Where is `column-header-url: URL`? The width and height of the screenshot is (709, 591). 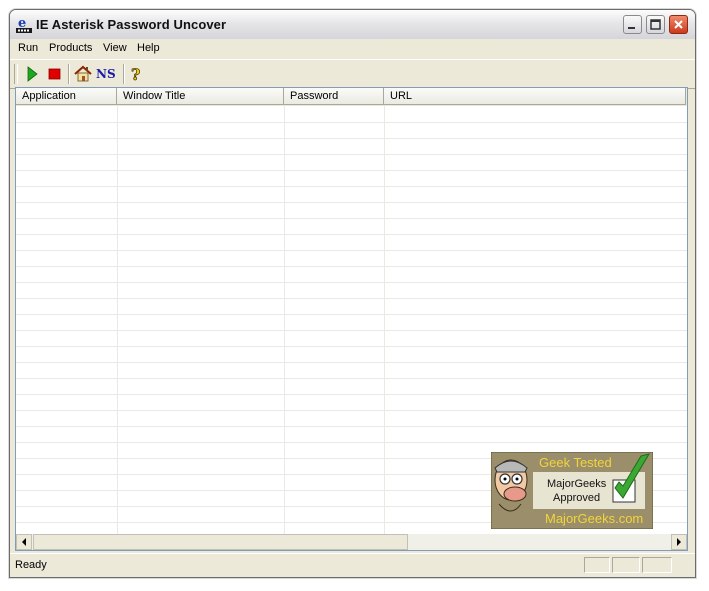
column-header-url: URL is located at coordinates (535, 96).